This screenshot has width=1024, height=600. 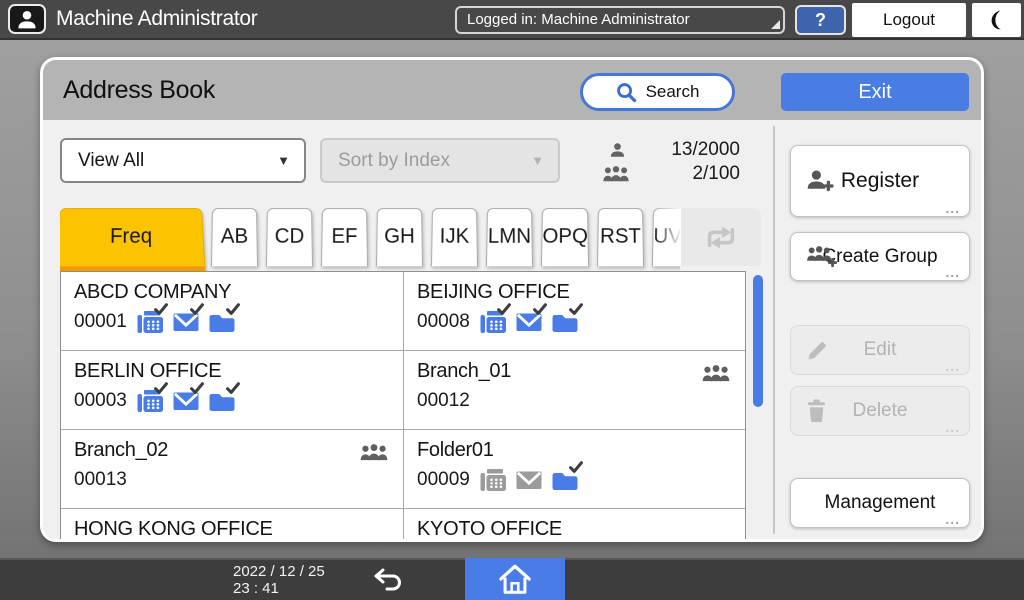 I want to click on top-bar: Machine Administrator Logged in, so click(x=512, y=20).